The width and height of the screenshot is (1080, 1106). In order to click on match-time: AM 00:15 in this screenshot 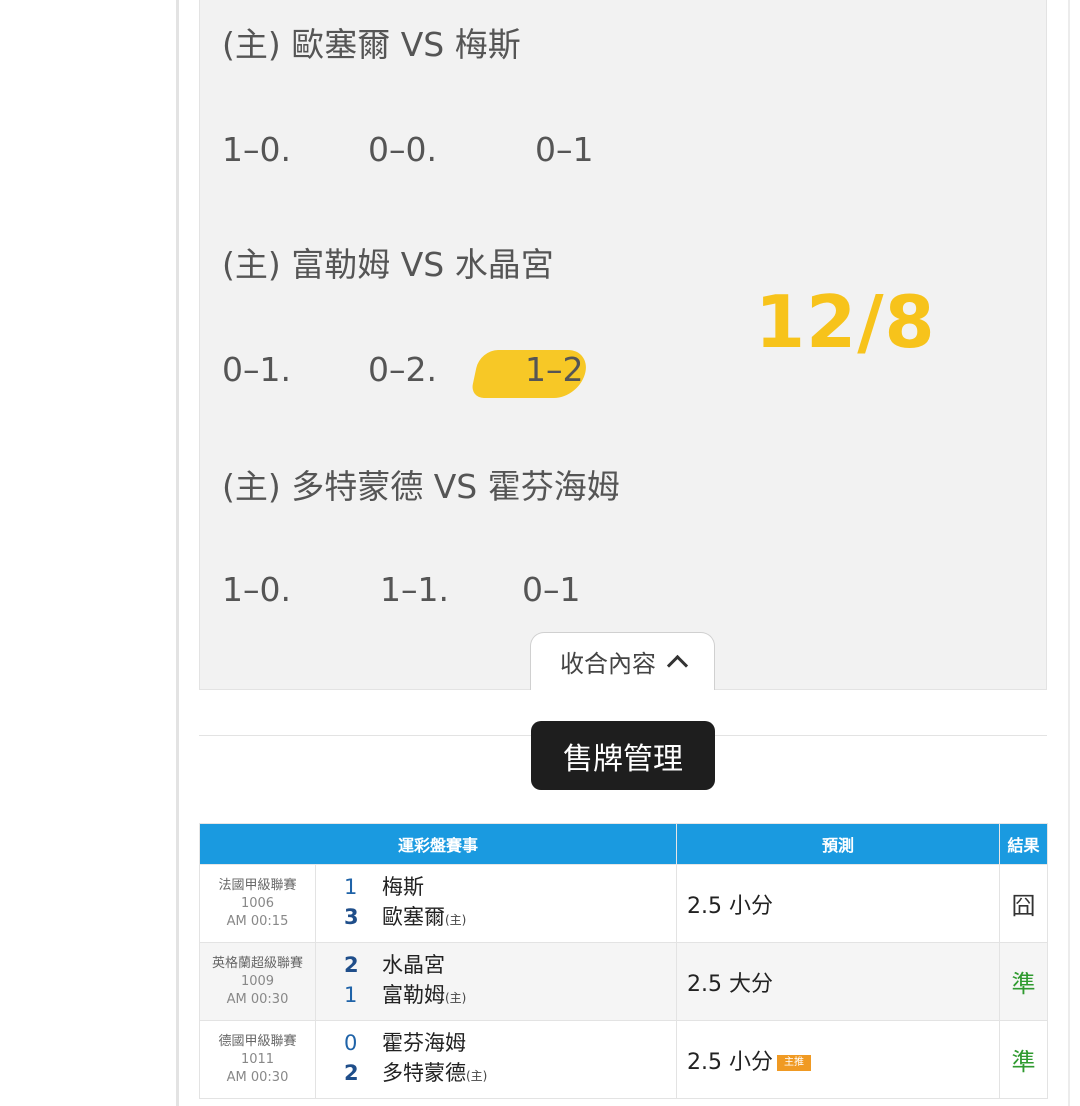, I will do `click(257, 921)`.